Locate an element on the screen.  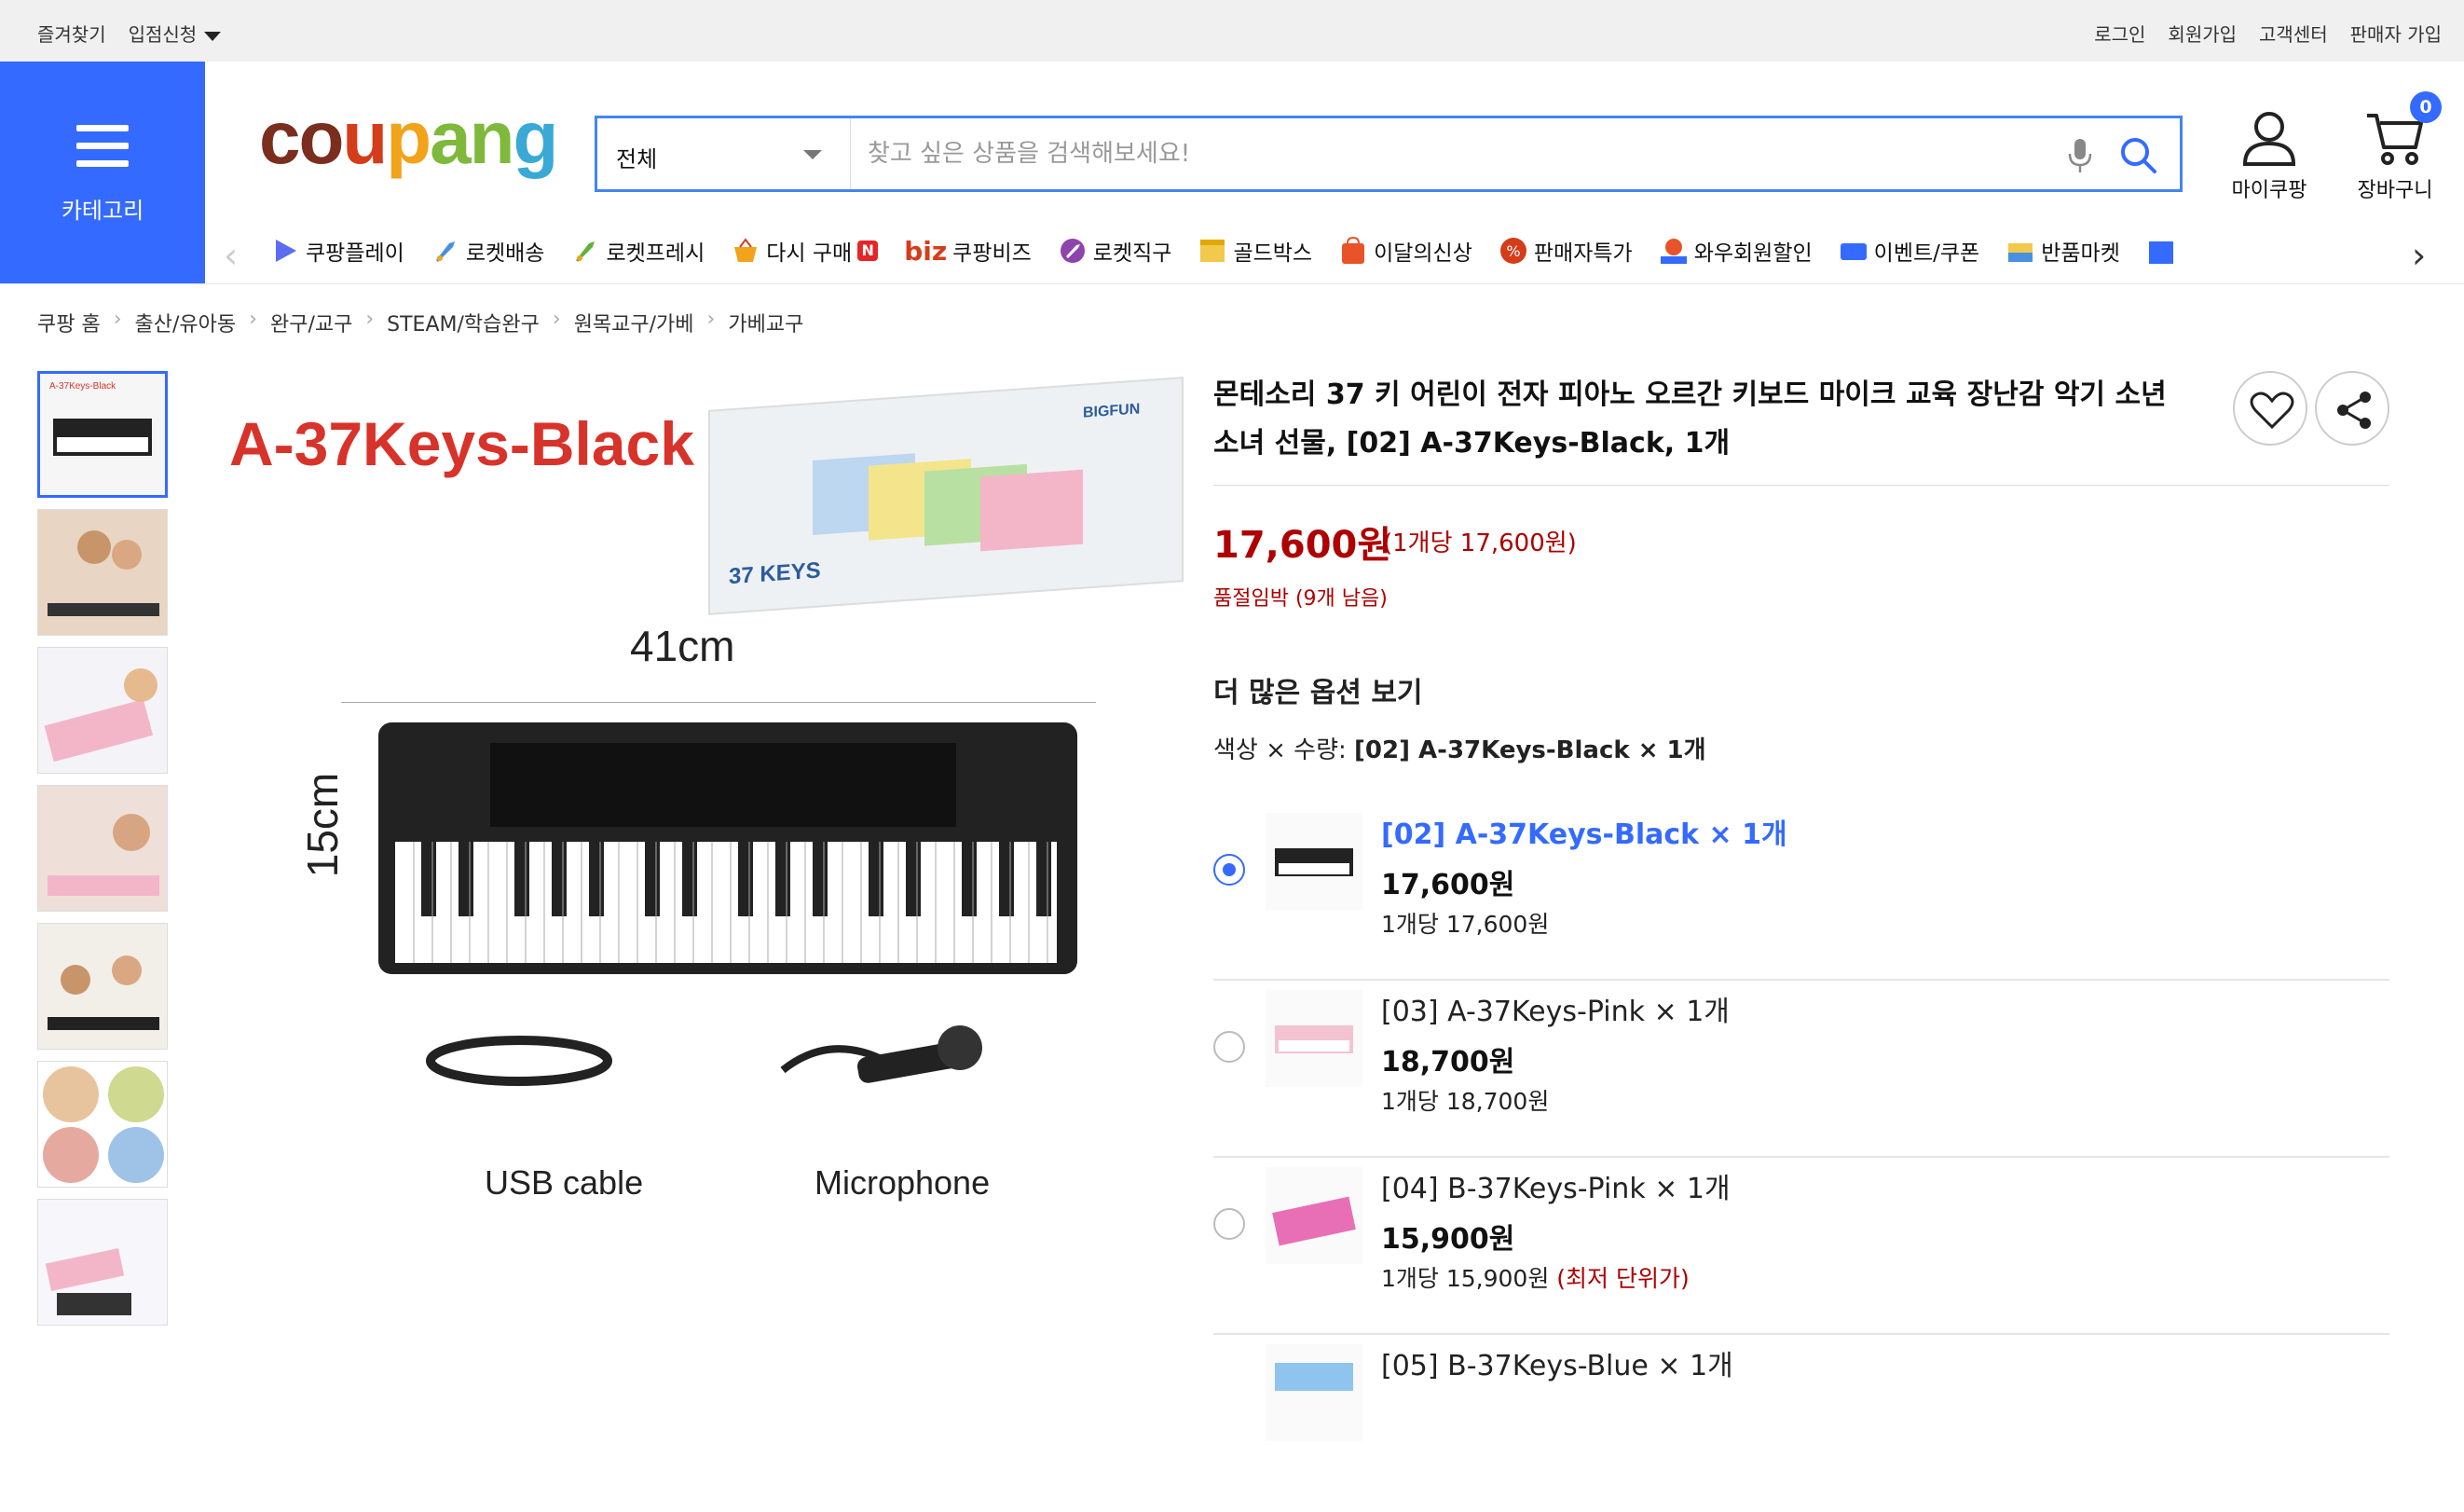
thumbnail-collage is located at coordinates (102, 1124).